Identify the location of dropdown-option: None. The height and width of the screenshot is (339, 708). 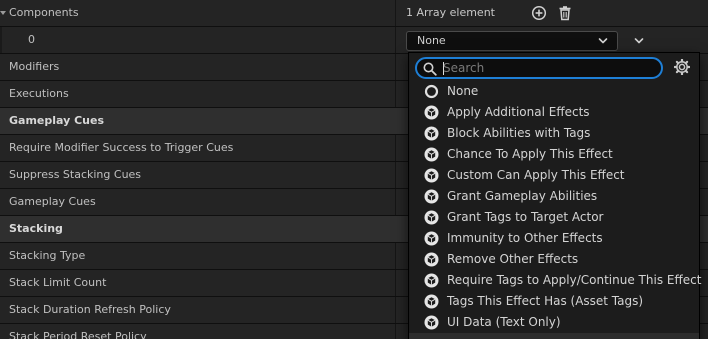
(557, 91).